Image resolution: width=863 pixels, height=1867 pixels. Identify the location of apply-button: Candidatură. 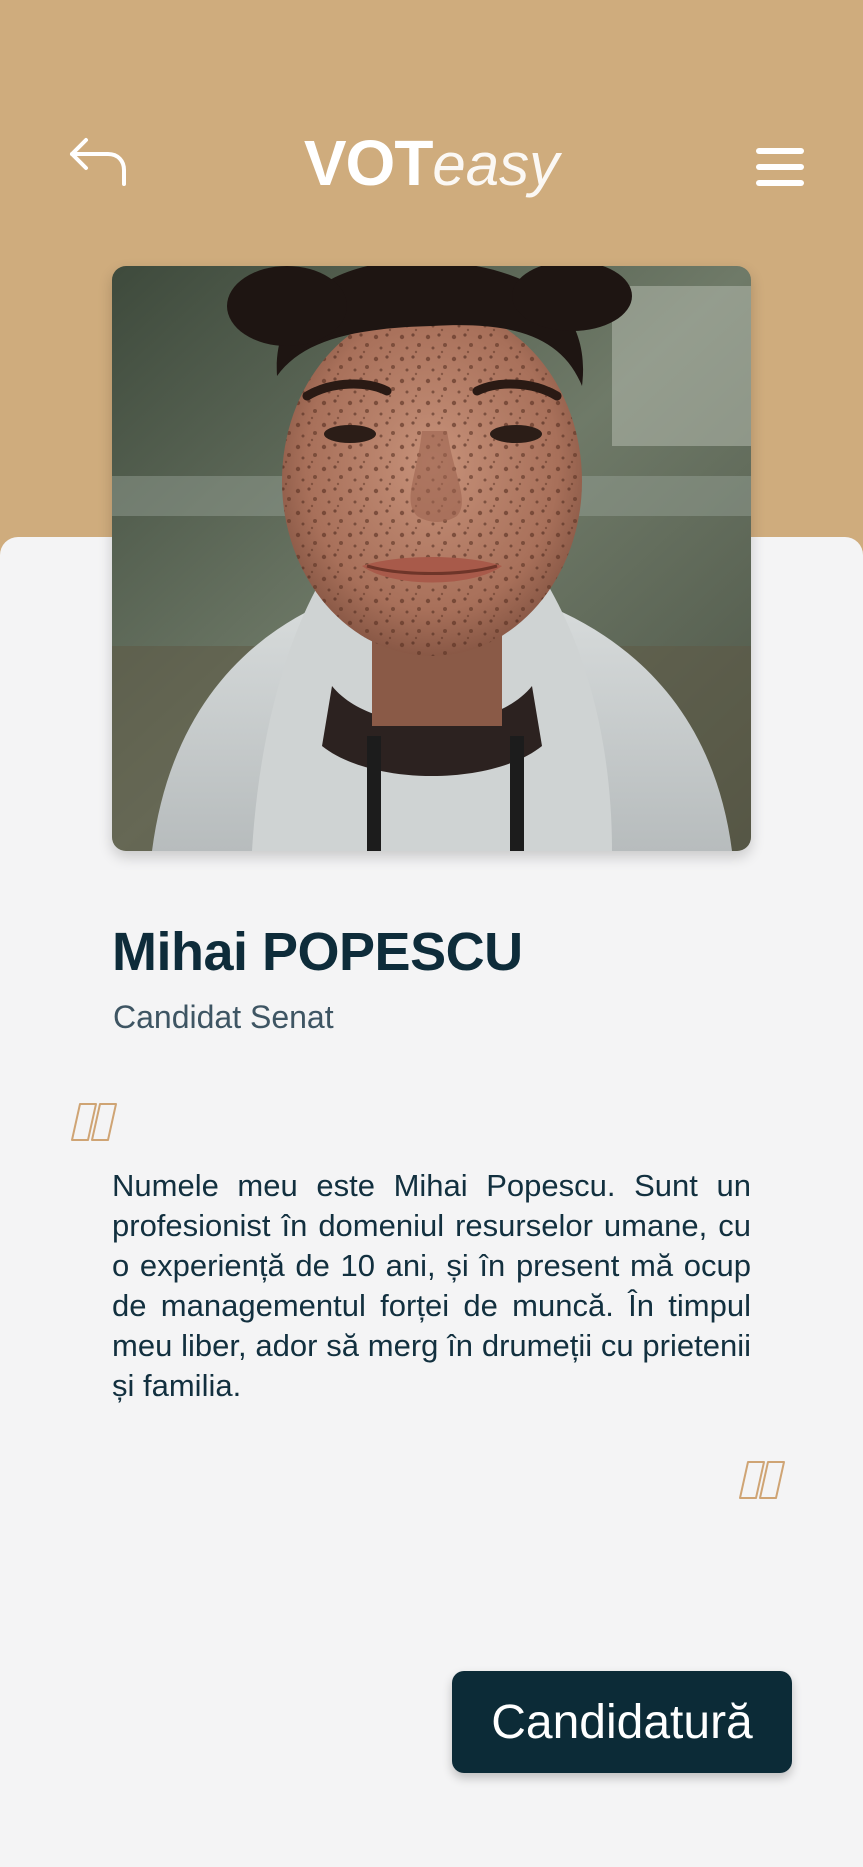
(622, 1722).